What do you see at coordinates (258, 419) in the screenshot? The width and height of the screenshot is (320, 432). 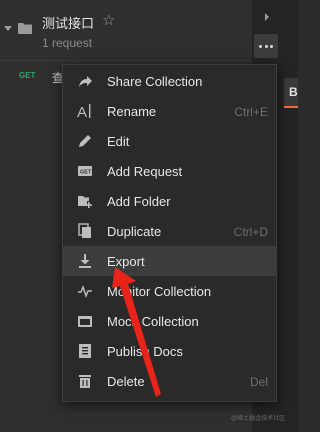 I see `watermark: @稀土掘金技术社区` at bounding box center [258, 419].